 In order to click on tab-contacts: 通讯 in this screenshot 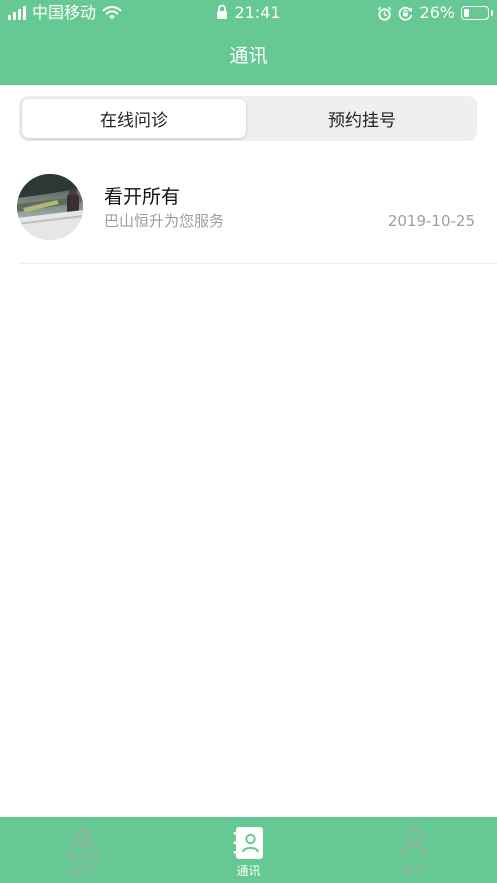, I will do `click(249, 850)`.